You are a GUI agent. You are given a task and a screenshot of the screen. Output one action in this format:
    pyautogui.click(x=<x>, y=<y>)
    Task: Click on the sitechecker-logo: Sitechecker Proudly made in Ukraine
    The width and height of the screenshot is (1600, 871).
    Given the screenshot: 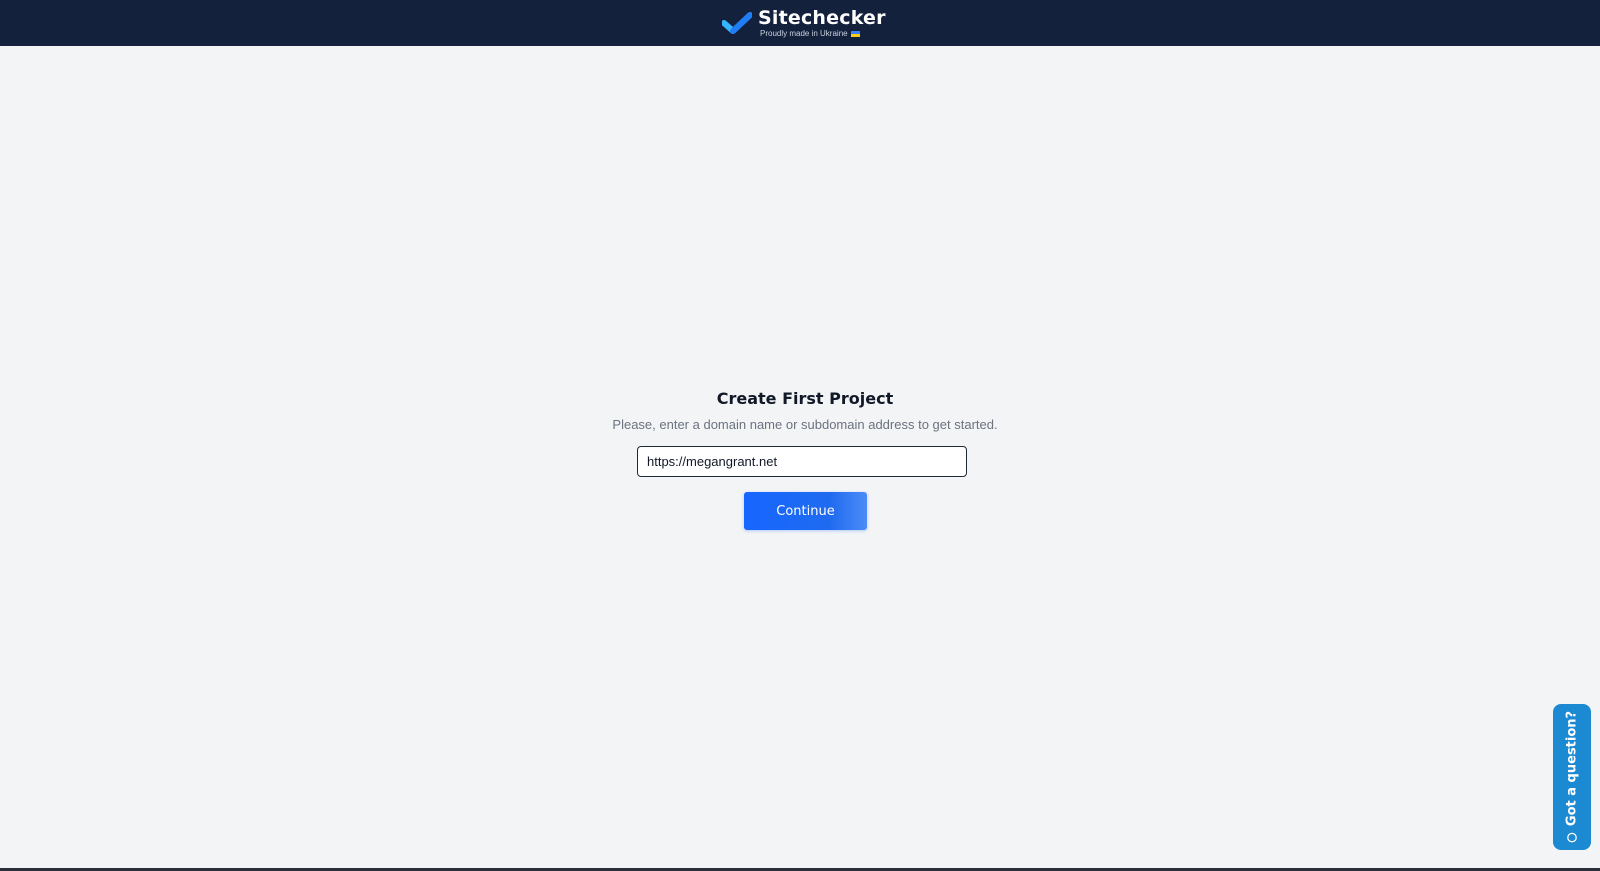 What is the action you would take?
    pyautogui.click(x=804, y=23)
    